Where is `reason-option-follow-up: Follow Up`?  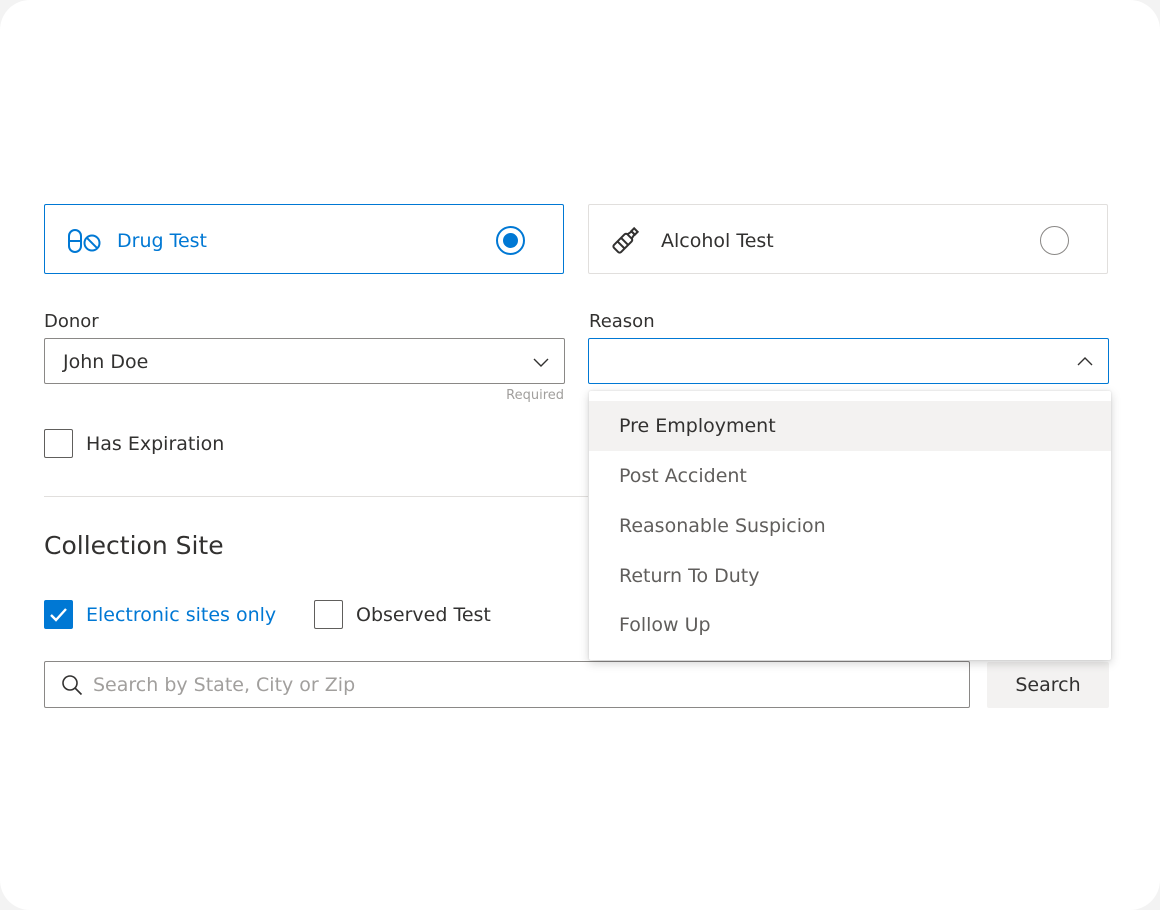
reason-option-follow-up: Follow Up is located at coordinates (850, 625).